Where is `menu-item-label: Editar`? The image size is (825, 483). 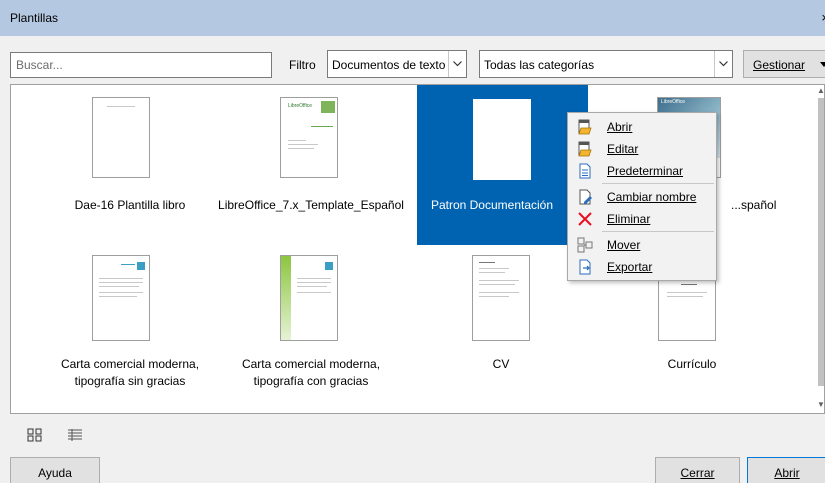 menu-item-label: Editar is located at coordinates (623, 149).